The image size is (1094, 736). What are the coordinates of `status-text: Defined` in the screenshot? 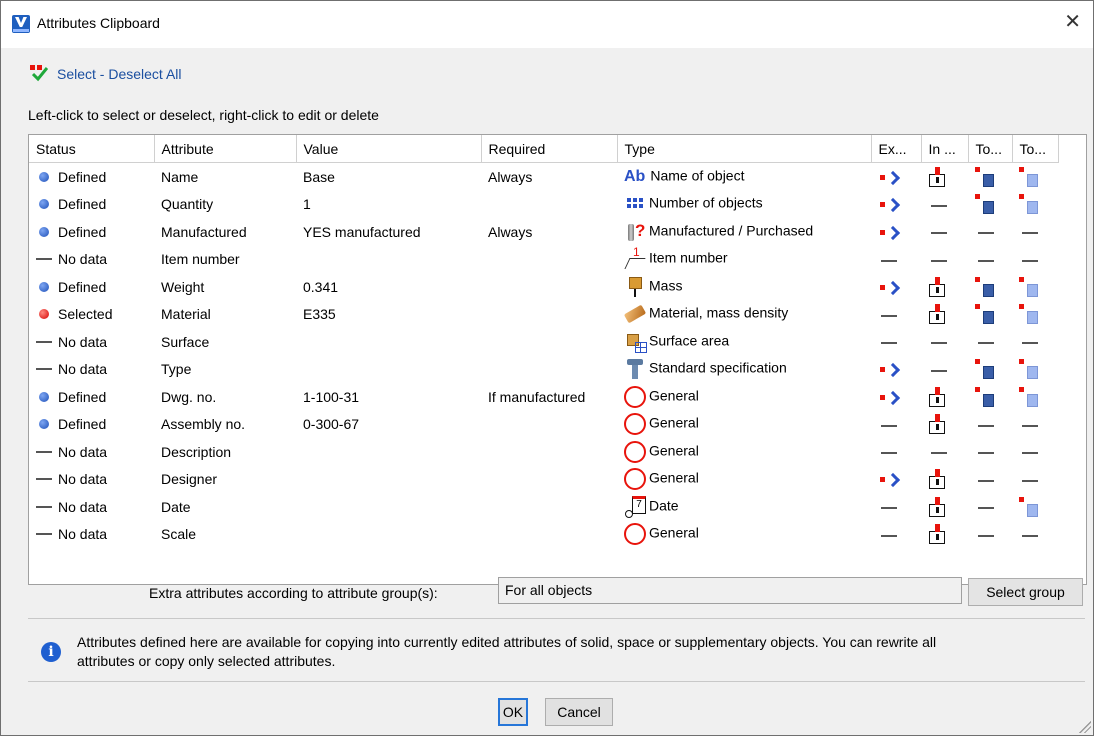 It's located at (82, 176).